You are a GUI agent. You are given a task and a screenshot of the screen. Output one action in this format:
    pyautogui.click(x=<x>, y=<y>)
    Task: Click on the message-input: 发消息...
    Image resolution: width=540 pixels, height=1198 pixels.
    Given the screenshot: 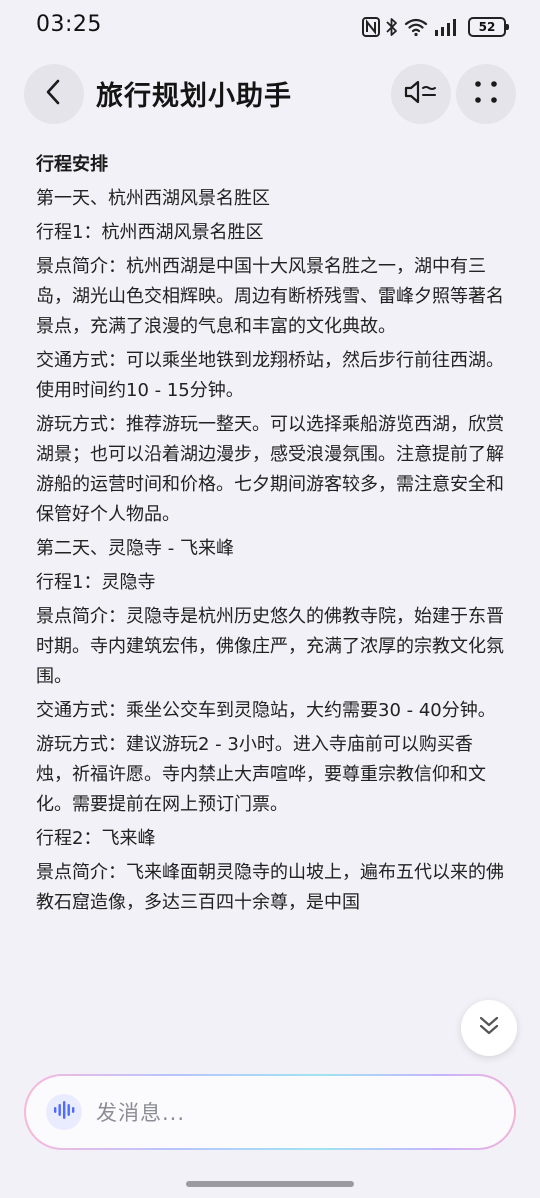 What is the action you would take?
    pyautogui.click(x=140, y=1112)
    